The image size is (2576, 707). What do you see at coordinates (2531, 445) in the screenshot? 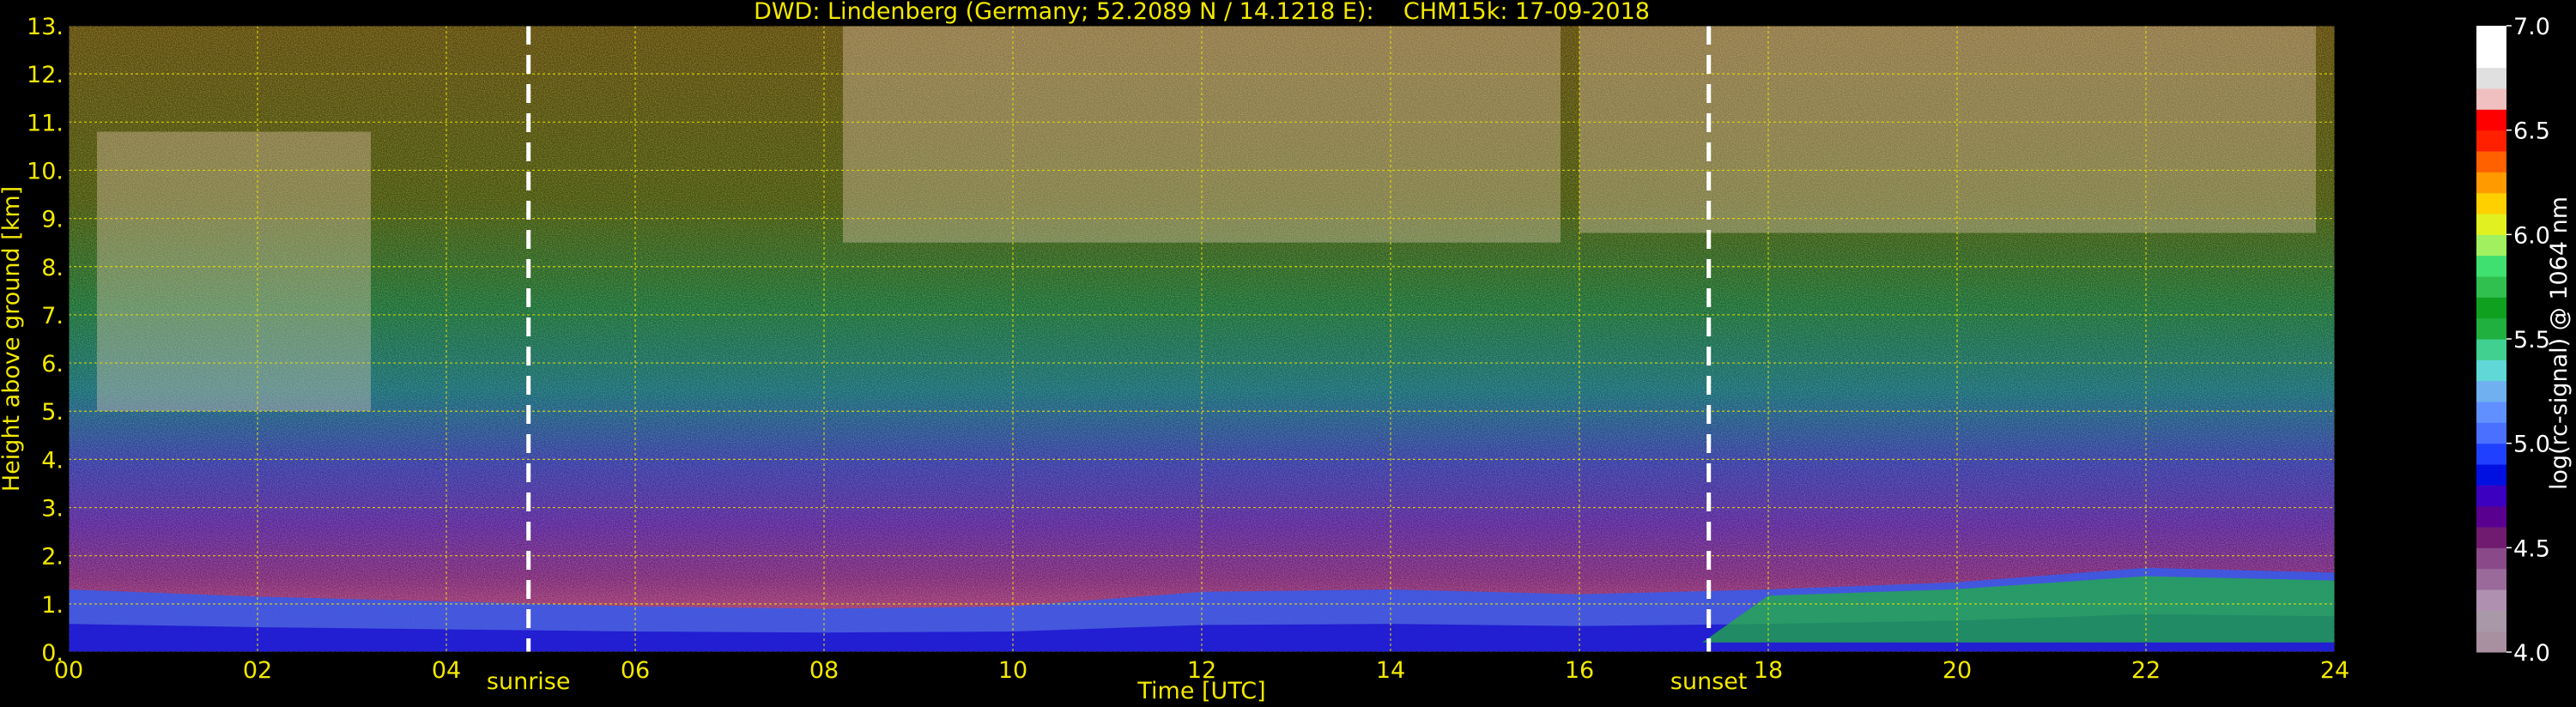
I see `colorbar-tick-label: 5.0` at bounding box center [2531, 445].